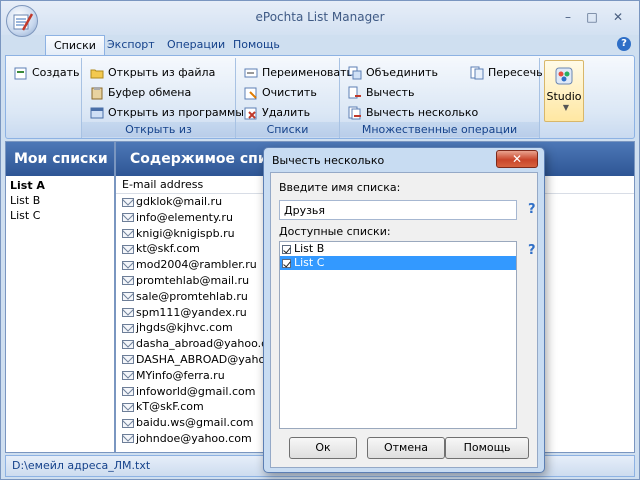 This screenshot has height=480, width=640. Describe the element at coordinates (191, 328) in the screenshot. I see `email-row: jhgds@kjhvc.com` at that location.